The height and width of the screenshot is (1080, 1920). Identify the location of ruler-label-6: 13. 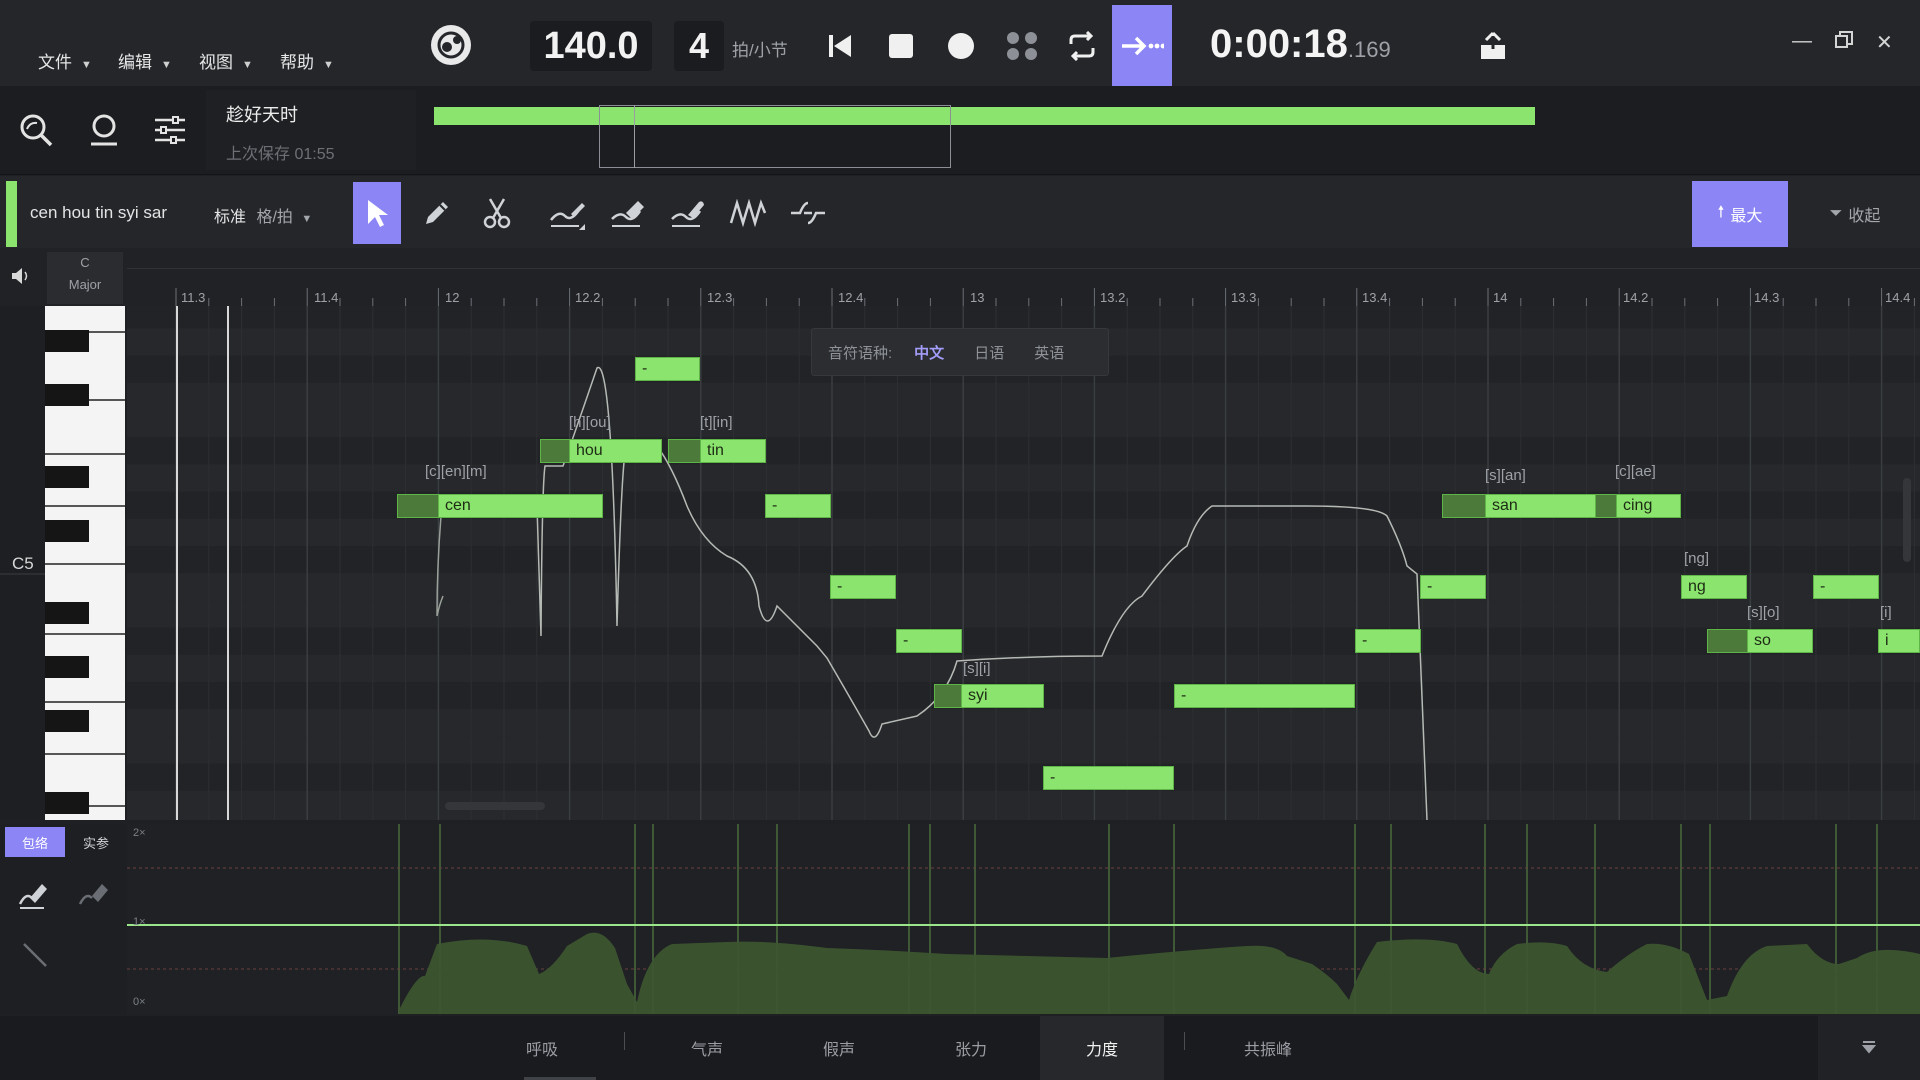
(977, 297).